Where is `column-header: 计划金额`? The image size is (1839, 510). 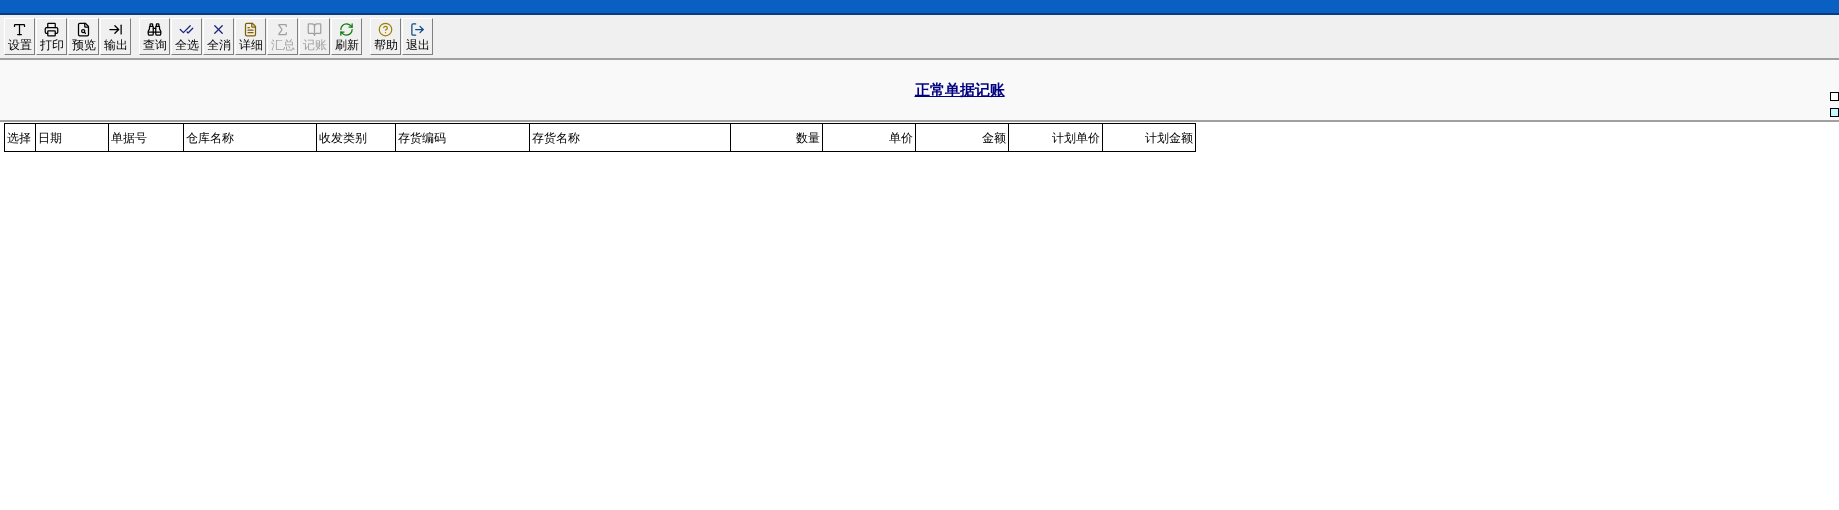 column-header: 计划金额 is located at coordinates (1149, 137).